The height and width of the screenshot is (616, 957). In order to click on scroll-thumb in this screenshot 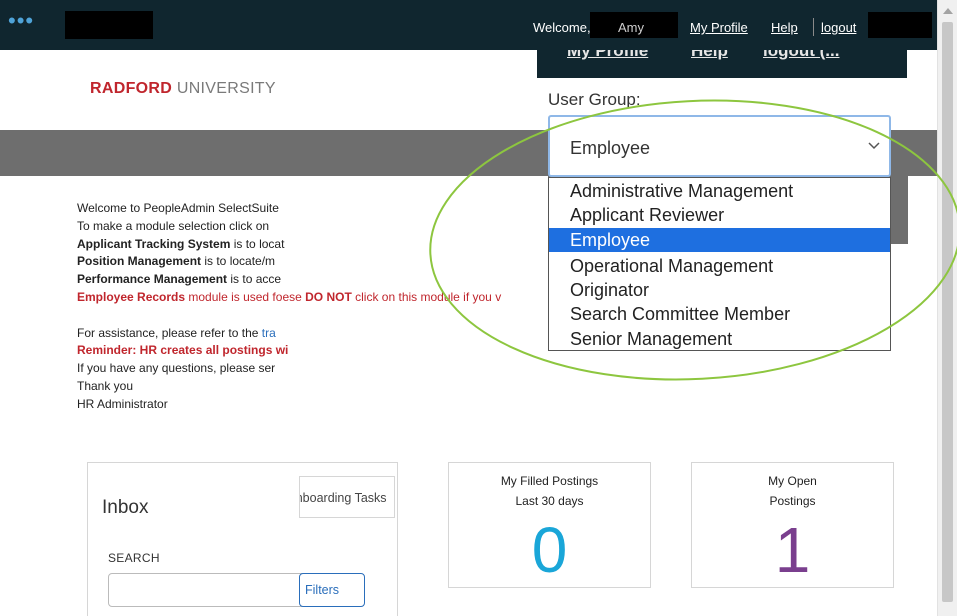, I will do `click(947, 312)`.